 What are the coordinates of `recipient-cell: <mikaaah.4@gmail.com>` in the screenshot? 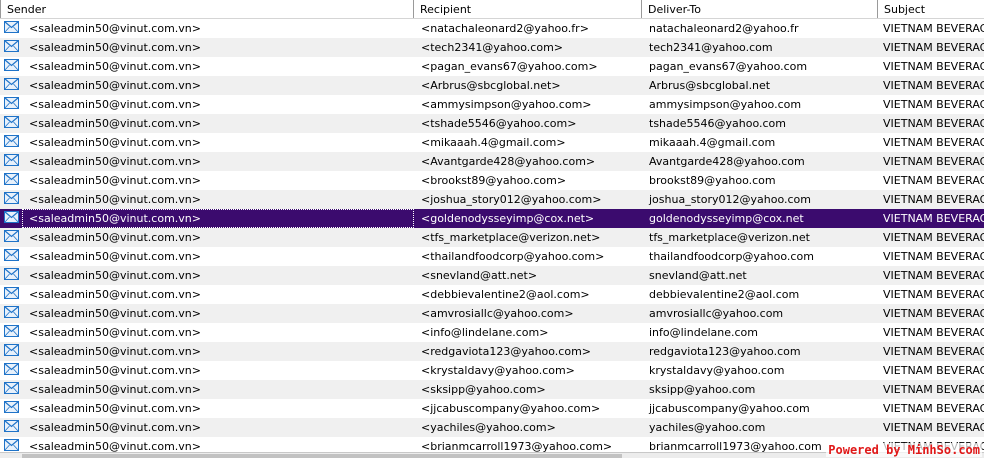 It's located at (493, 142).